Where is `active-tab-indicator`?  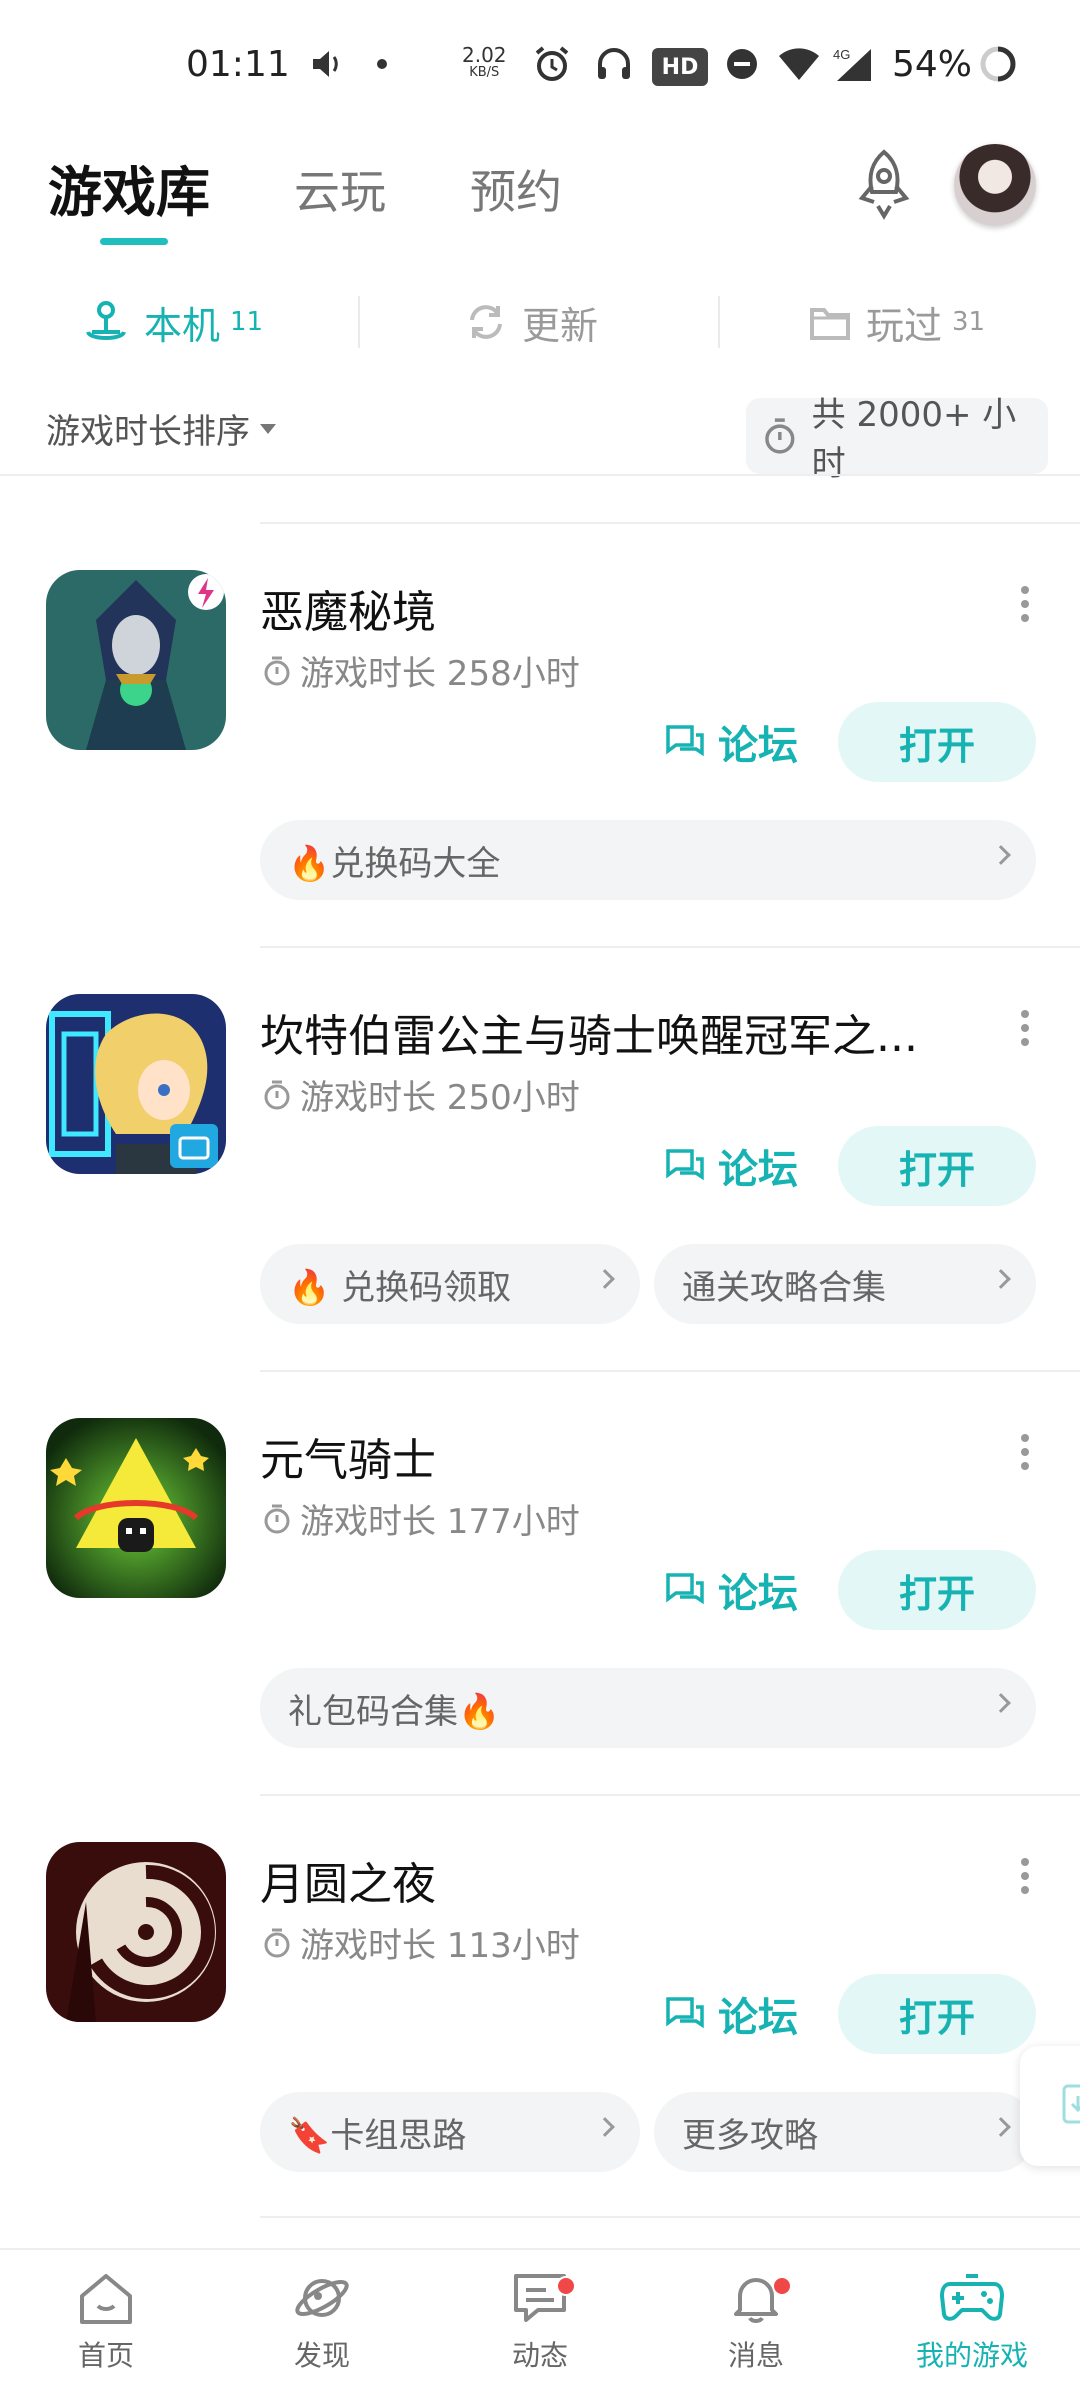 active-tab-indicator is located at coordinates (134, 241).